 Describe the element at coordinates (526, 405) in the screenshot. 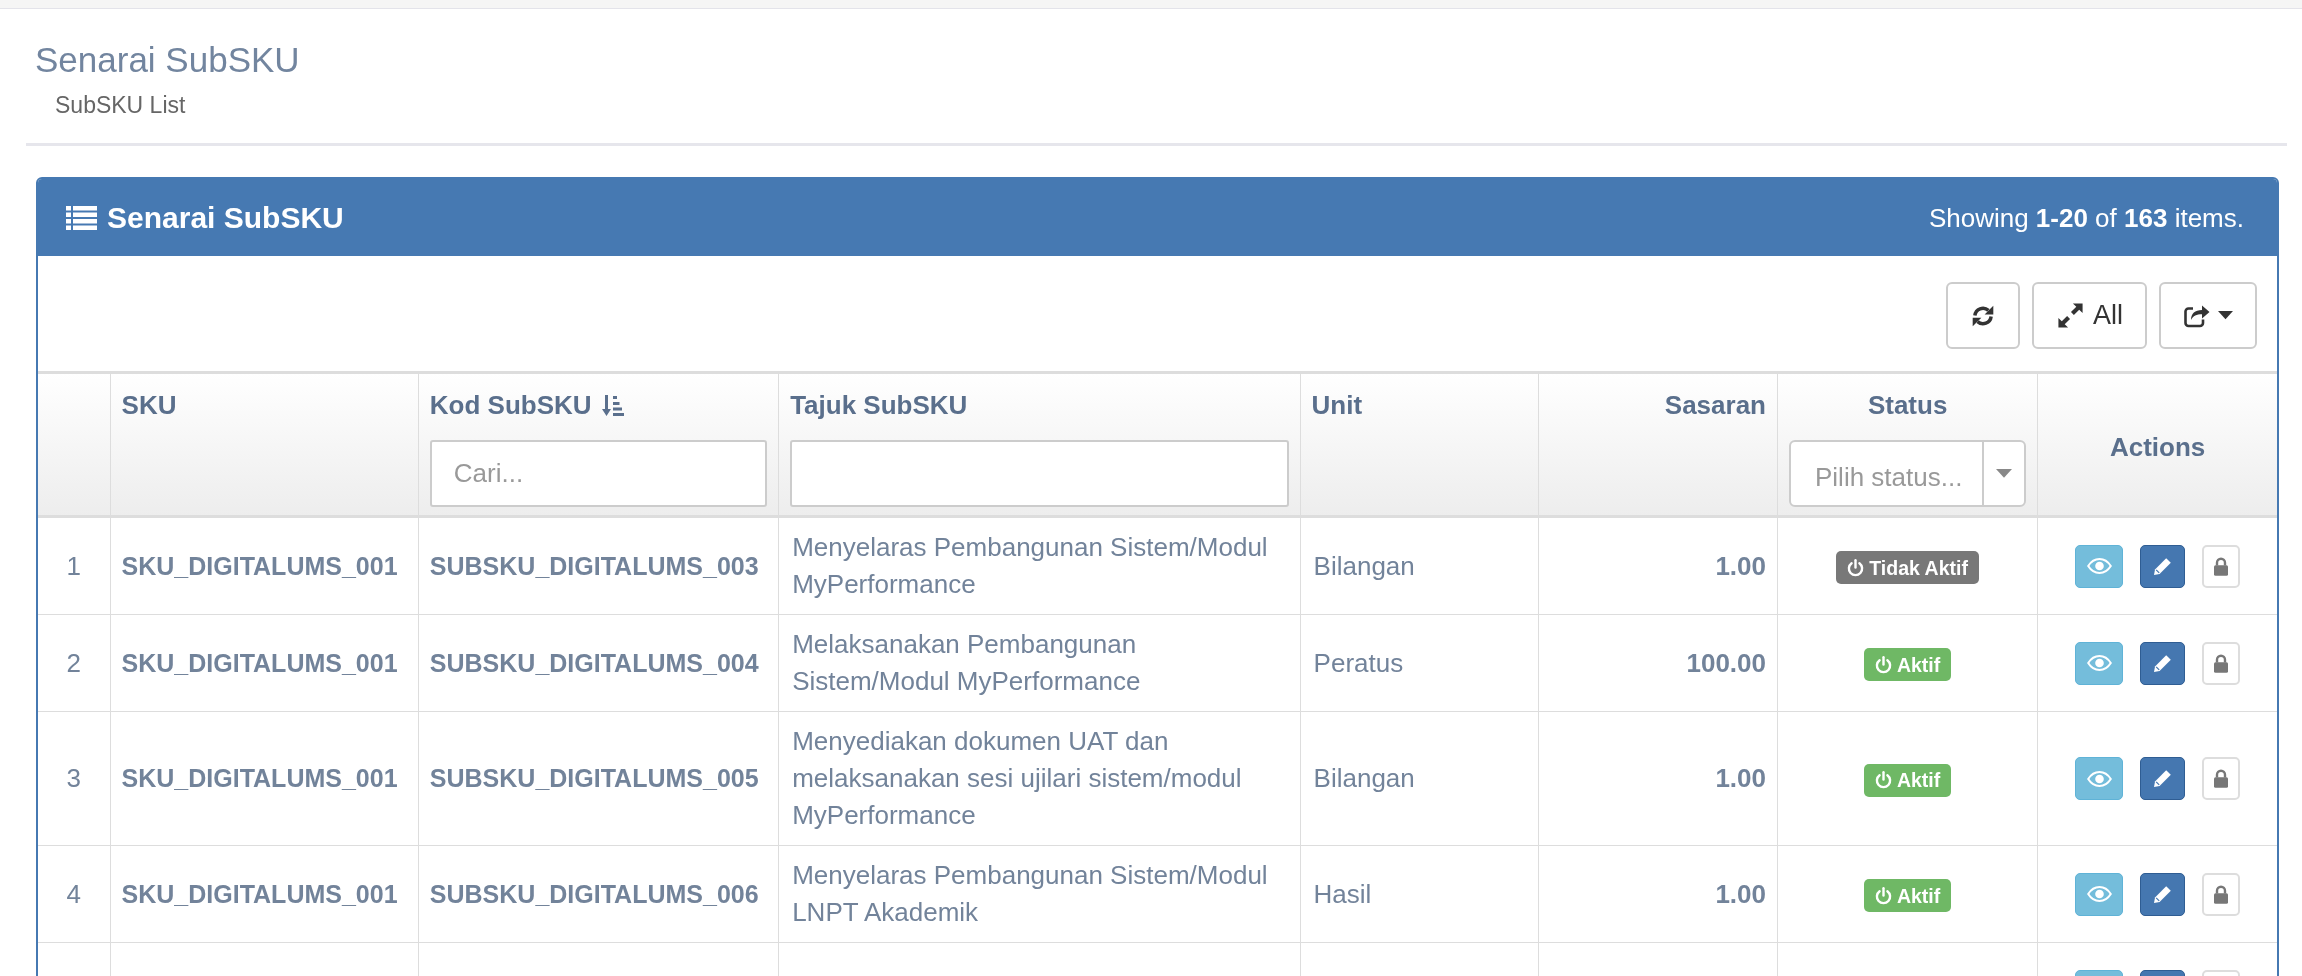

I see `column-header: Kod SubSKU` at that location.